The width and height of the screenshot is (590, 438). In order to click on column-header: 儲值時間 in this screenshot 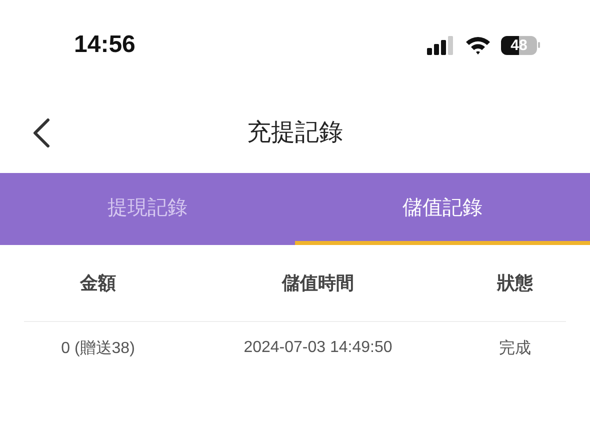, I will do `click(317, 283)`.